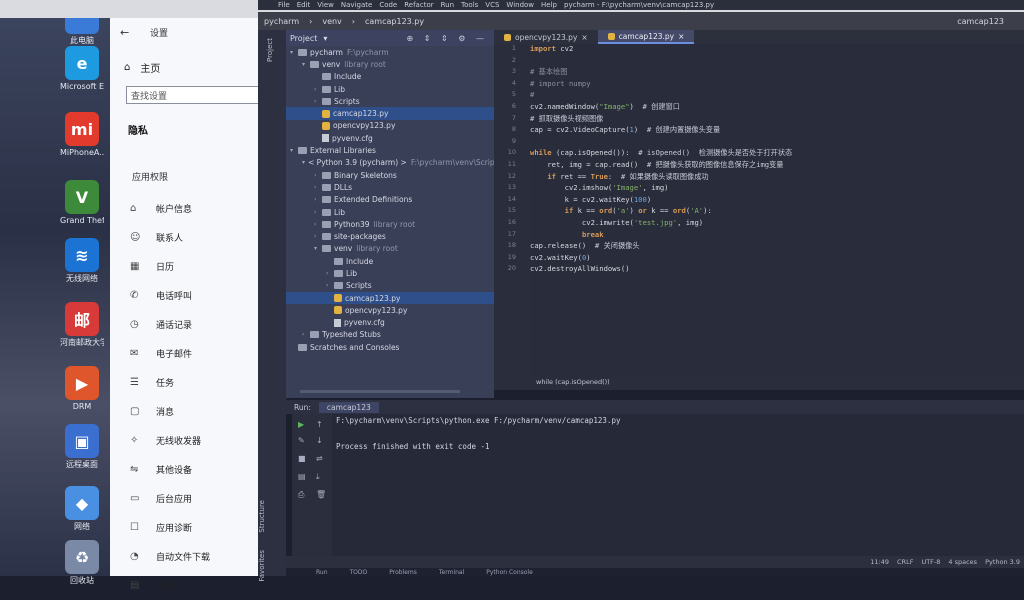  I want to click on desktop-icon: ▣ 远程桌面, so click(82, 446).